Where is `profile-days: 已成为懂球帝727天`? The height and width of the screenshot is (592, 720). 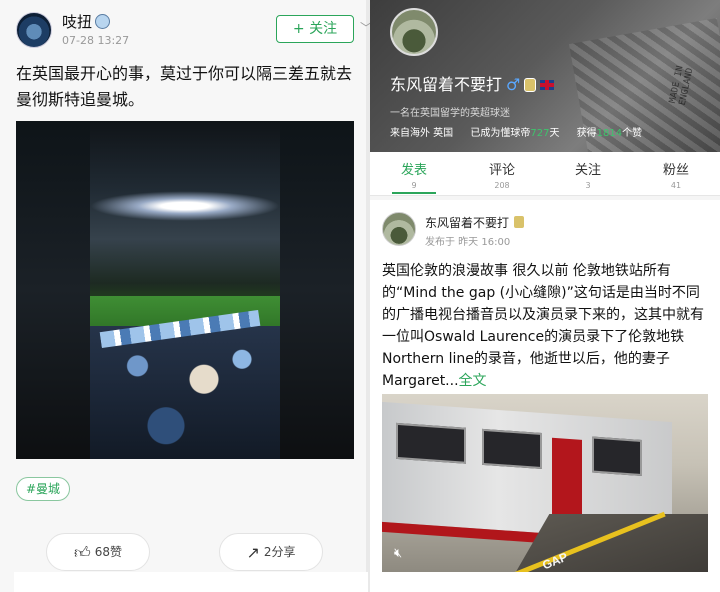 profile-days: 已成为懂球帝727天 is located at coordinates (514, 133).